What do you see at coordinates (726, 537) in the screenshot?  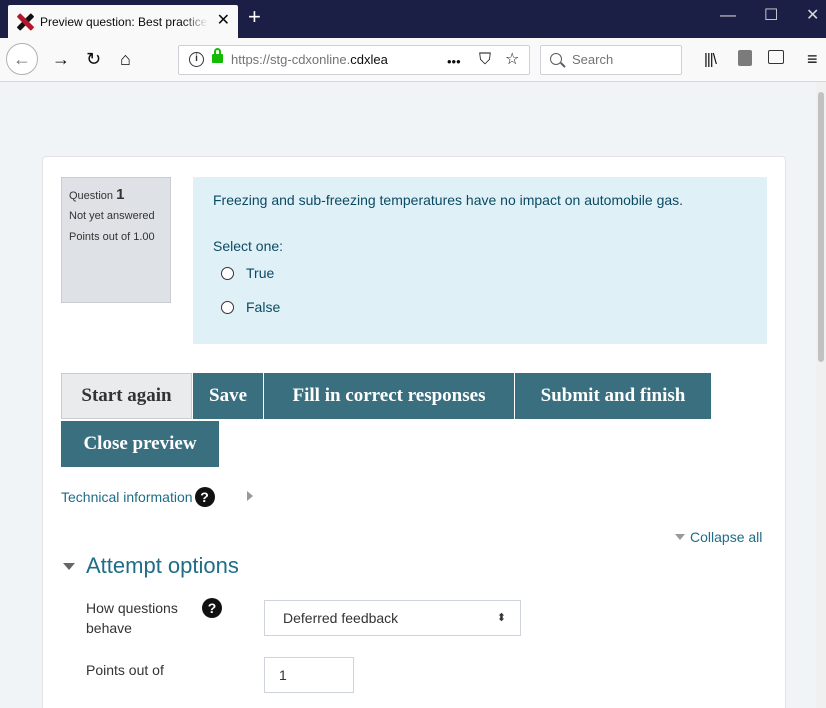 I see `collapse-all-label: Collapse all` at bounding box center [726, 537].